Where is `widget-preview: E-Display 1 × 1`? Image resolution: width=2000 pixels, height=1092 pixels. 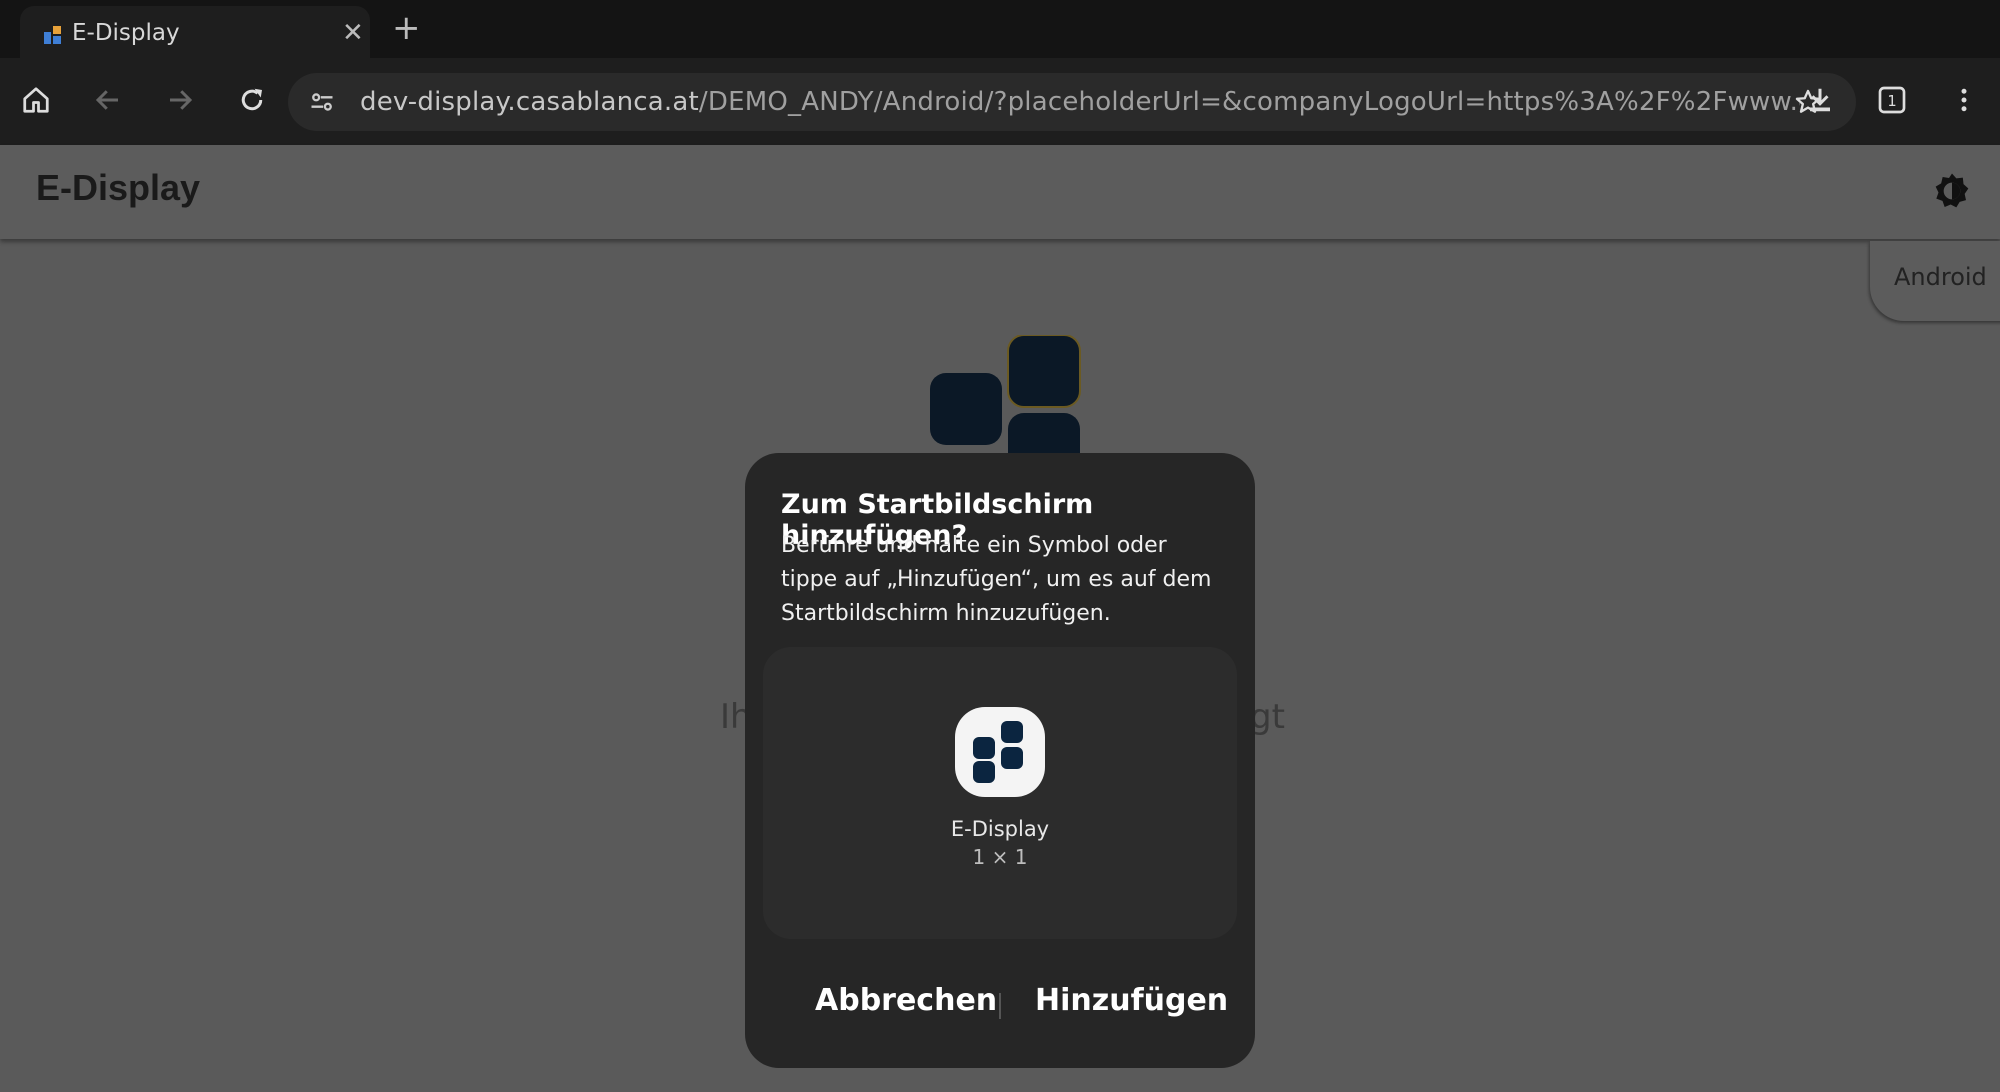 widget-preview: E-Display 1 × 1 is located at coordinates (1000, 793).